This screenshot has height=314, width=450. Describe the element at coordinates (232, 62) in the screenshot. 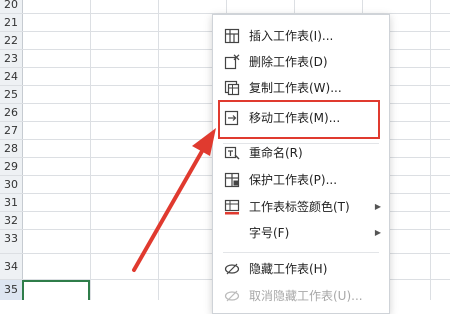

I see `delete-sheet-icon` at that location.